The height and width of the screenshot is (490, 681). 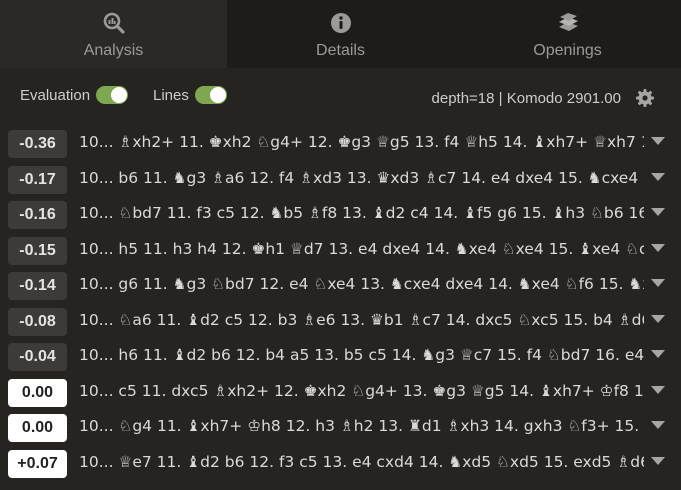 I want to click on magnifier-chart-icon, so click(x=114, y=23).